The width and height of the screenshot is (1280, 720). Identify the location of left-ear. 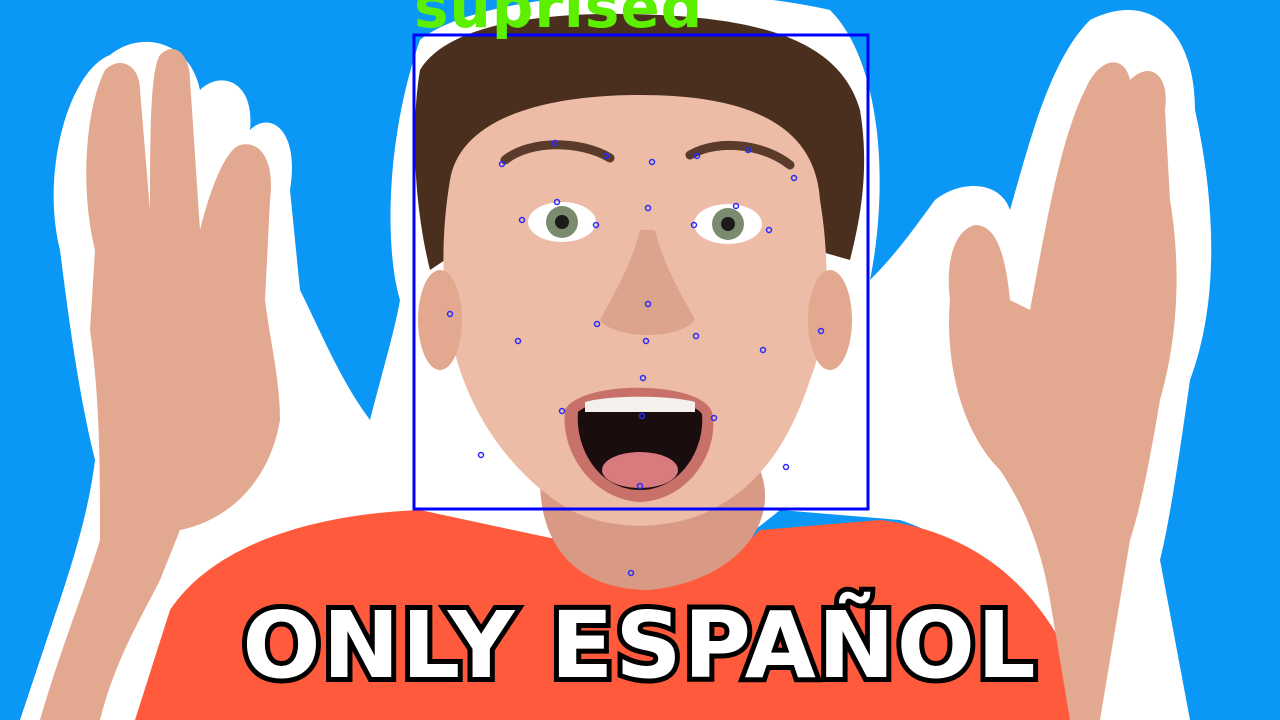
(440, 320).